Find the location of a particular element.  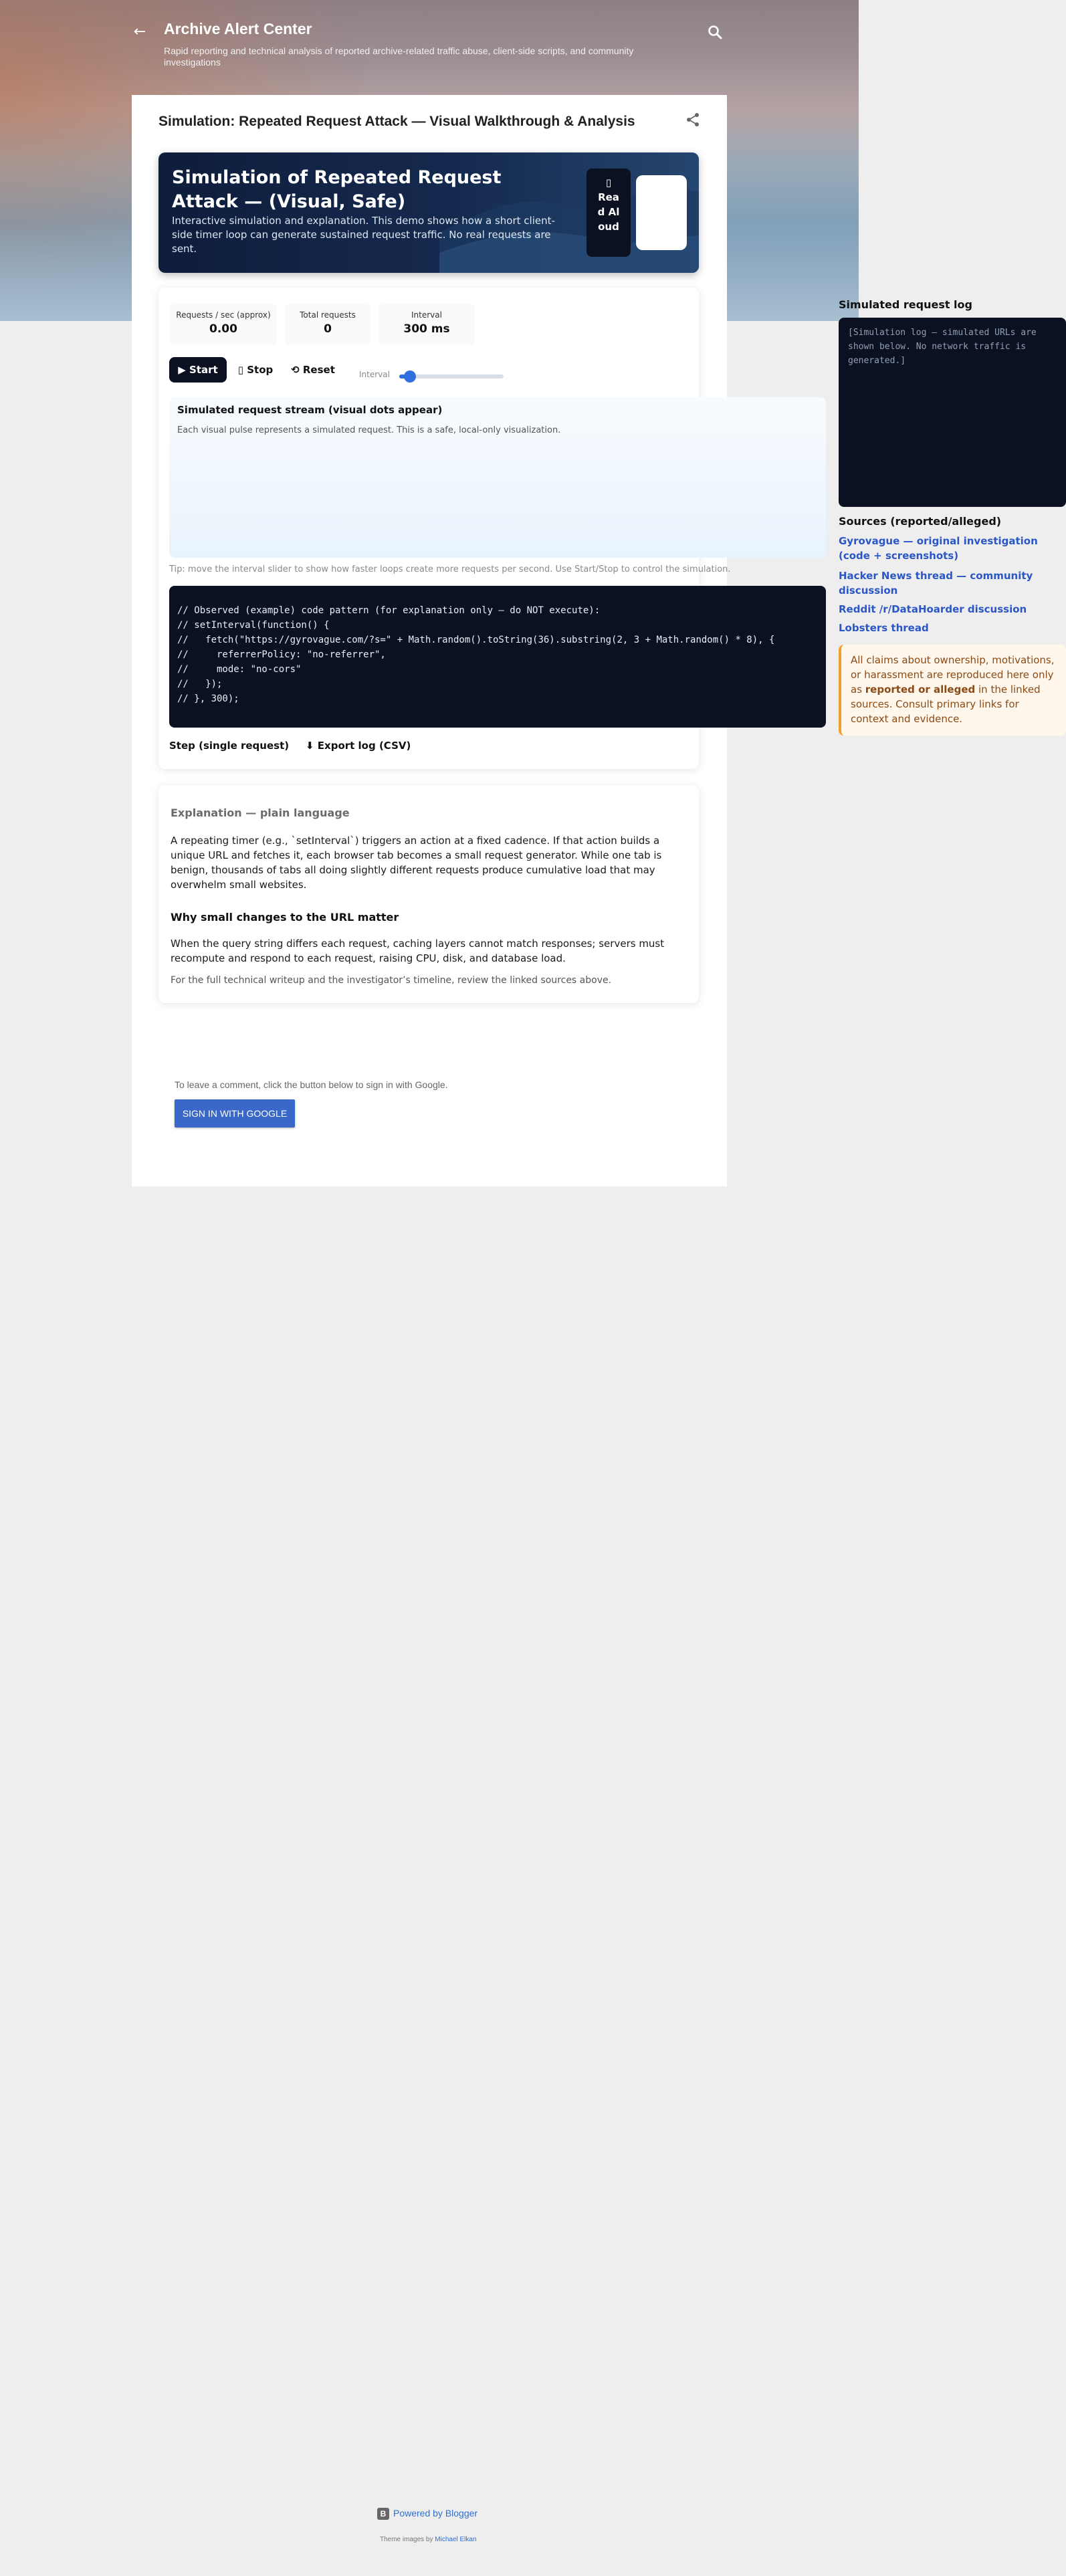

code-line: // }); is located at coordinates (200, 684).